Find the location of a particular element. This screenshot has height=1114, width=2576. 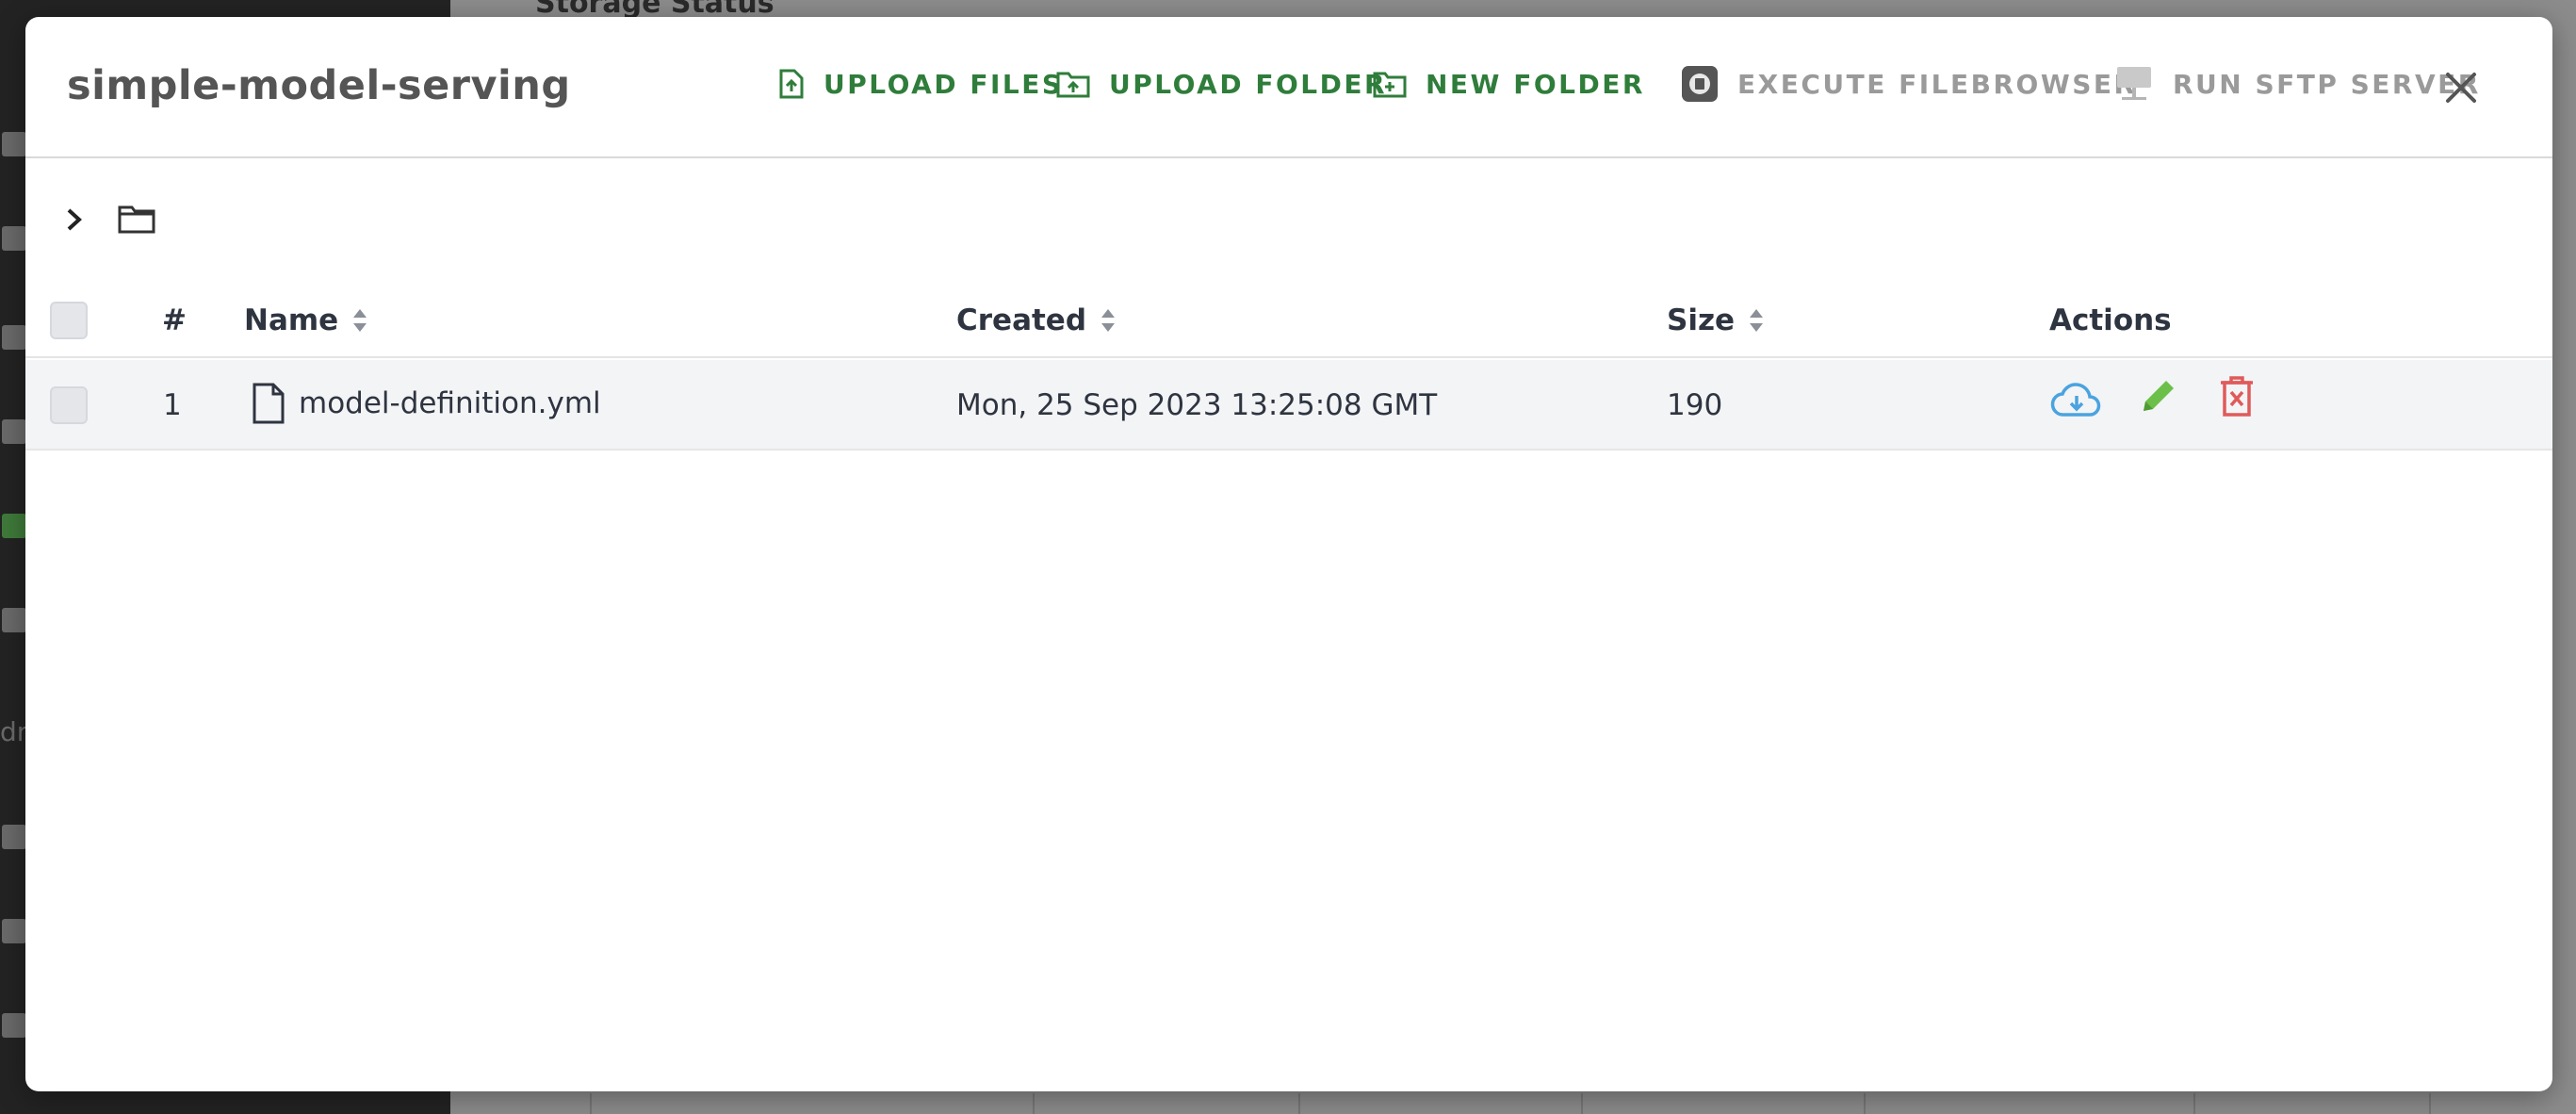

download-button is located at coordinates (2076, 401).